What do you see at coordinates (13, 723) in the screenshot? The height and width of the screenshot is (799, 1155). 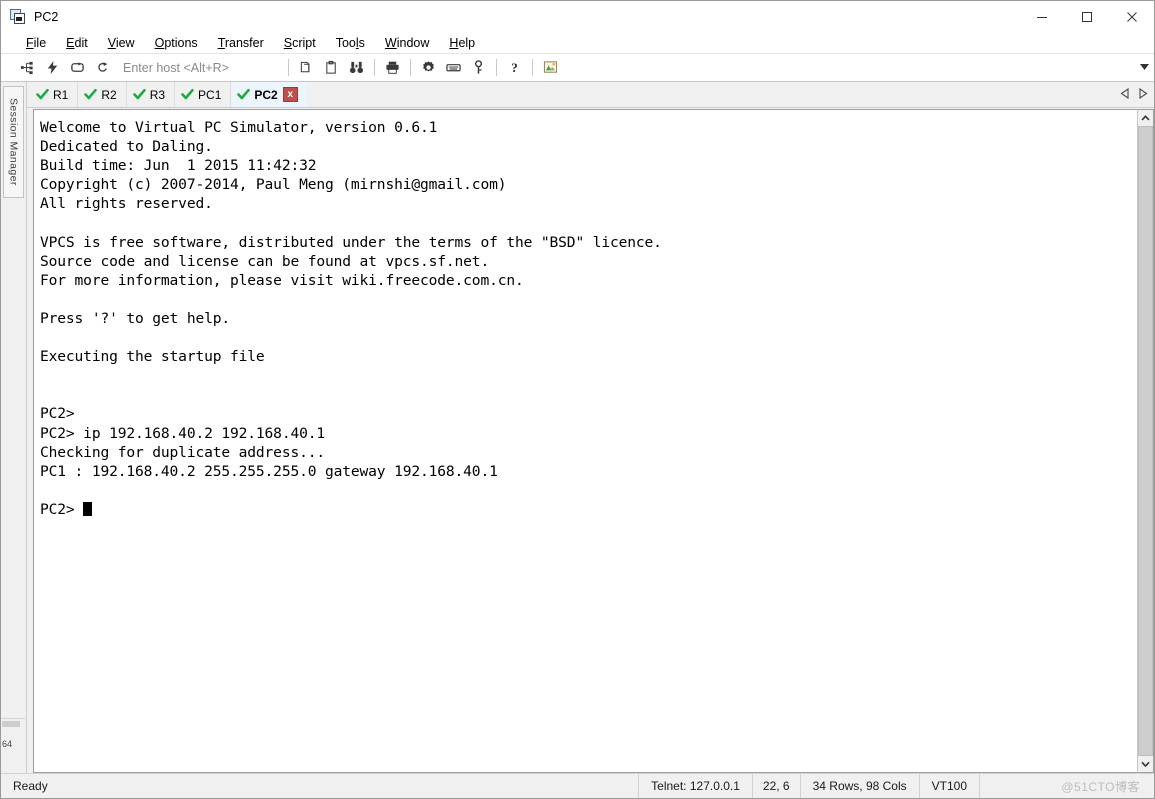 I see `session-horizontal-scrollbar` at bounding box center [13, 723].